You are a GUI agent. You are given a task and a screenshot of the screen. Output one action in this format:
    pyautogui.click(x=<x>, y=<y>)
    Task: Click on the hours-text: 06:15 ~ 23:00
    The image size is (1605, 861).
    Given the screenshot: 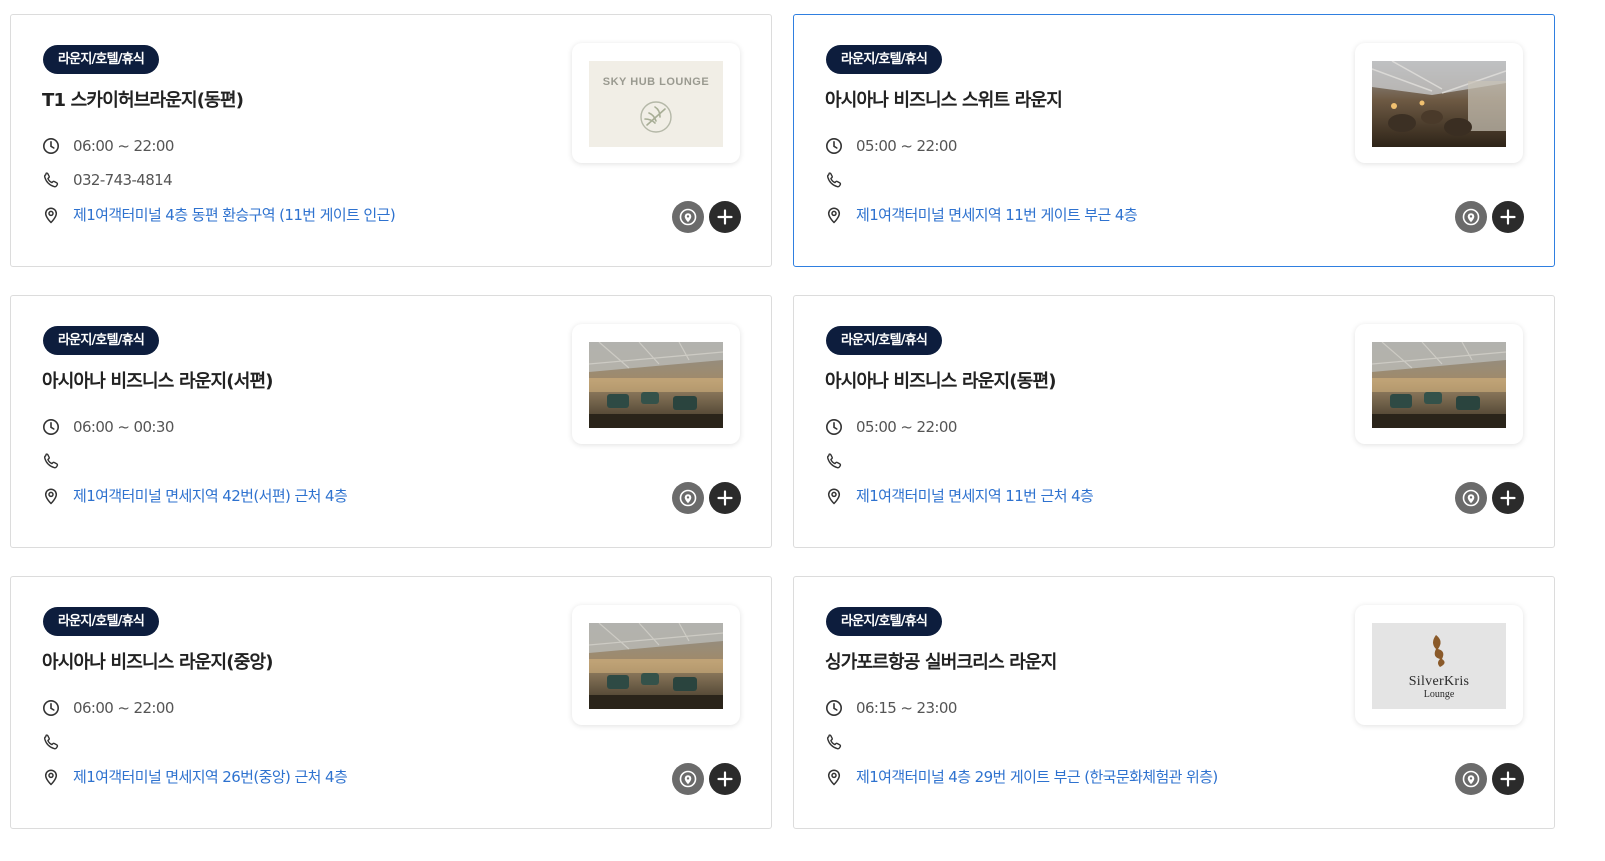 What is the action you would take?
    pyautogui.click(x=906, y=708)
    